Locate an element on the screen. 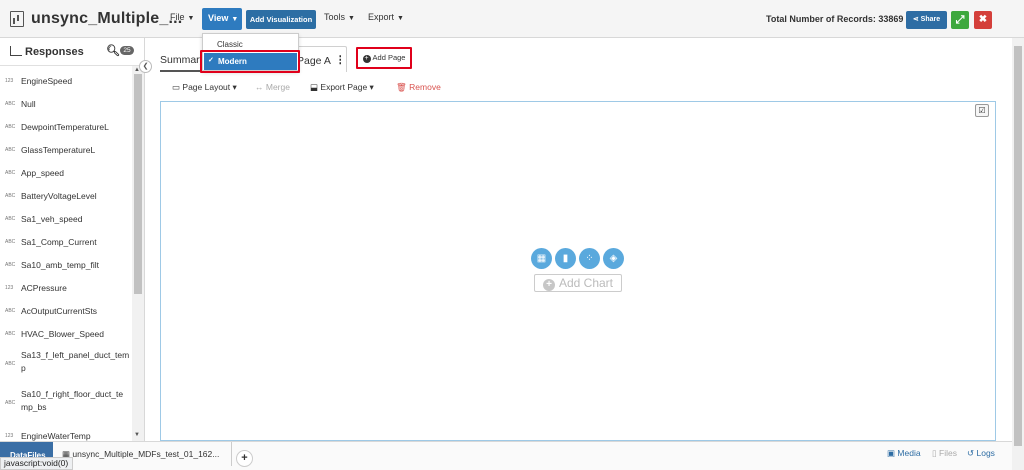 Image resolution: width=1024 pixels, height=470 pixels. tab-page-a-label: Page A is located at coordinates (314, 61).